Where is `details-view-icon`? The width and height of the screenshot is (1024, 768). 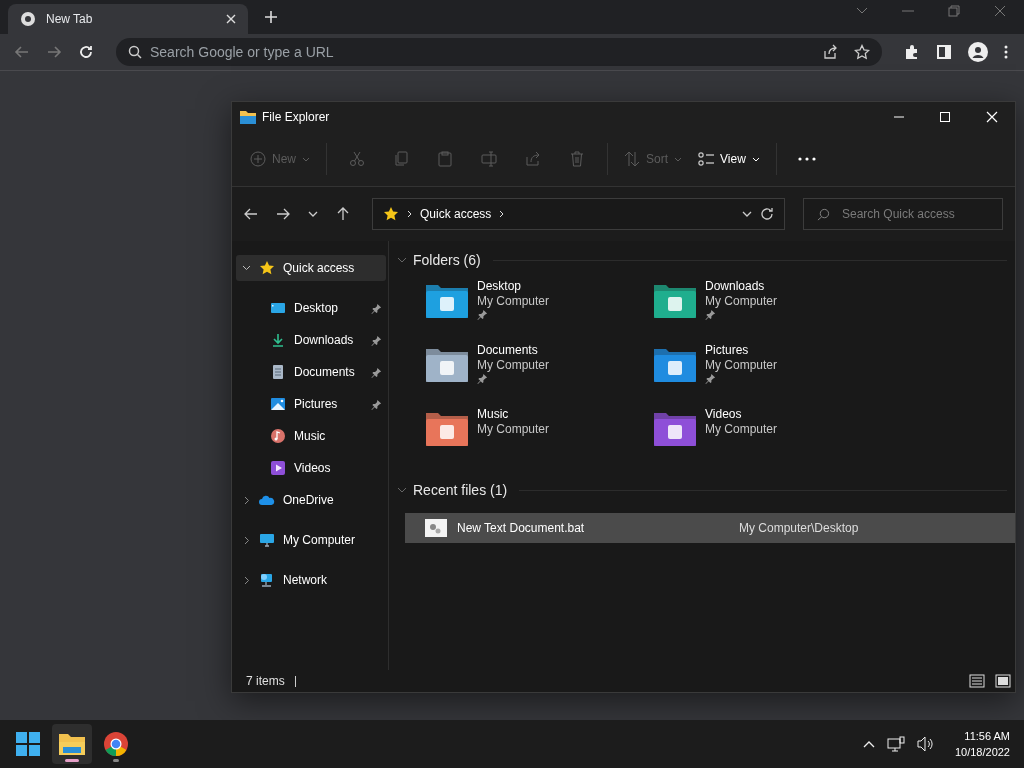
details-view-icon is located at coordinates (977, 681).